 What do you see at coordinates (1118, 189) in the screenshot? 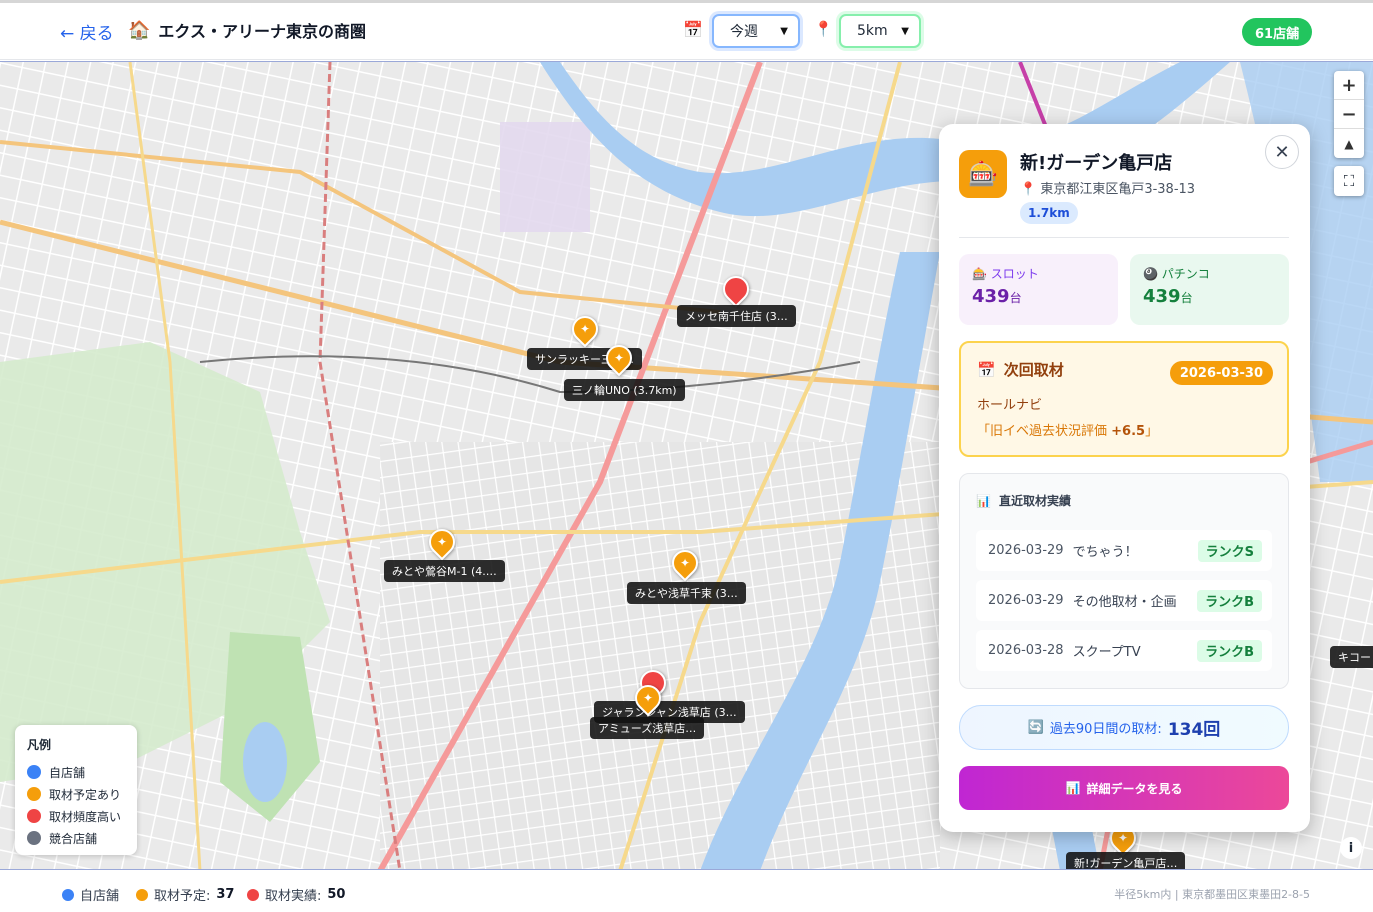
I see `store-address-text: 東京都江東区亀戸3-38-13` at bounding box center [1118, 189].